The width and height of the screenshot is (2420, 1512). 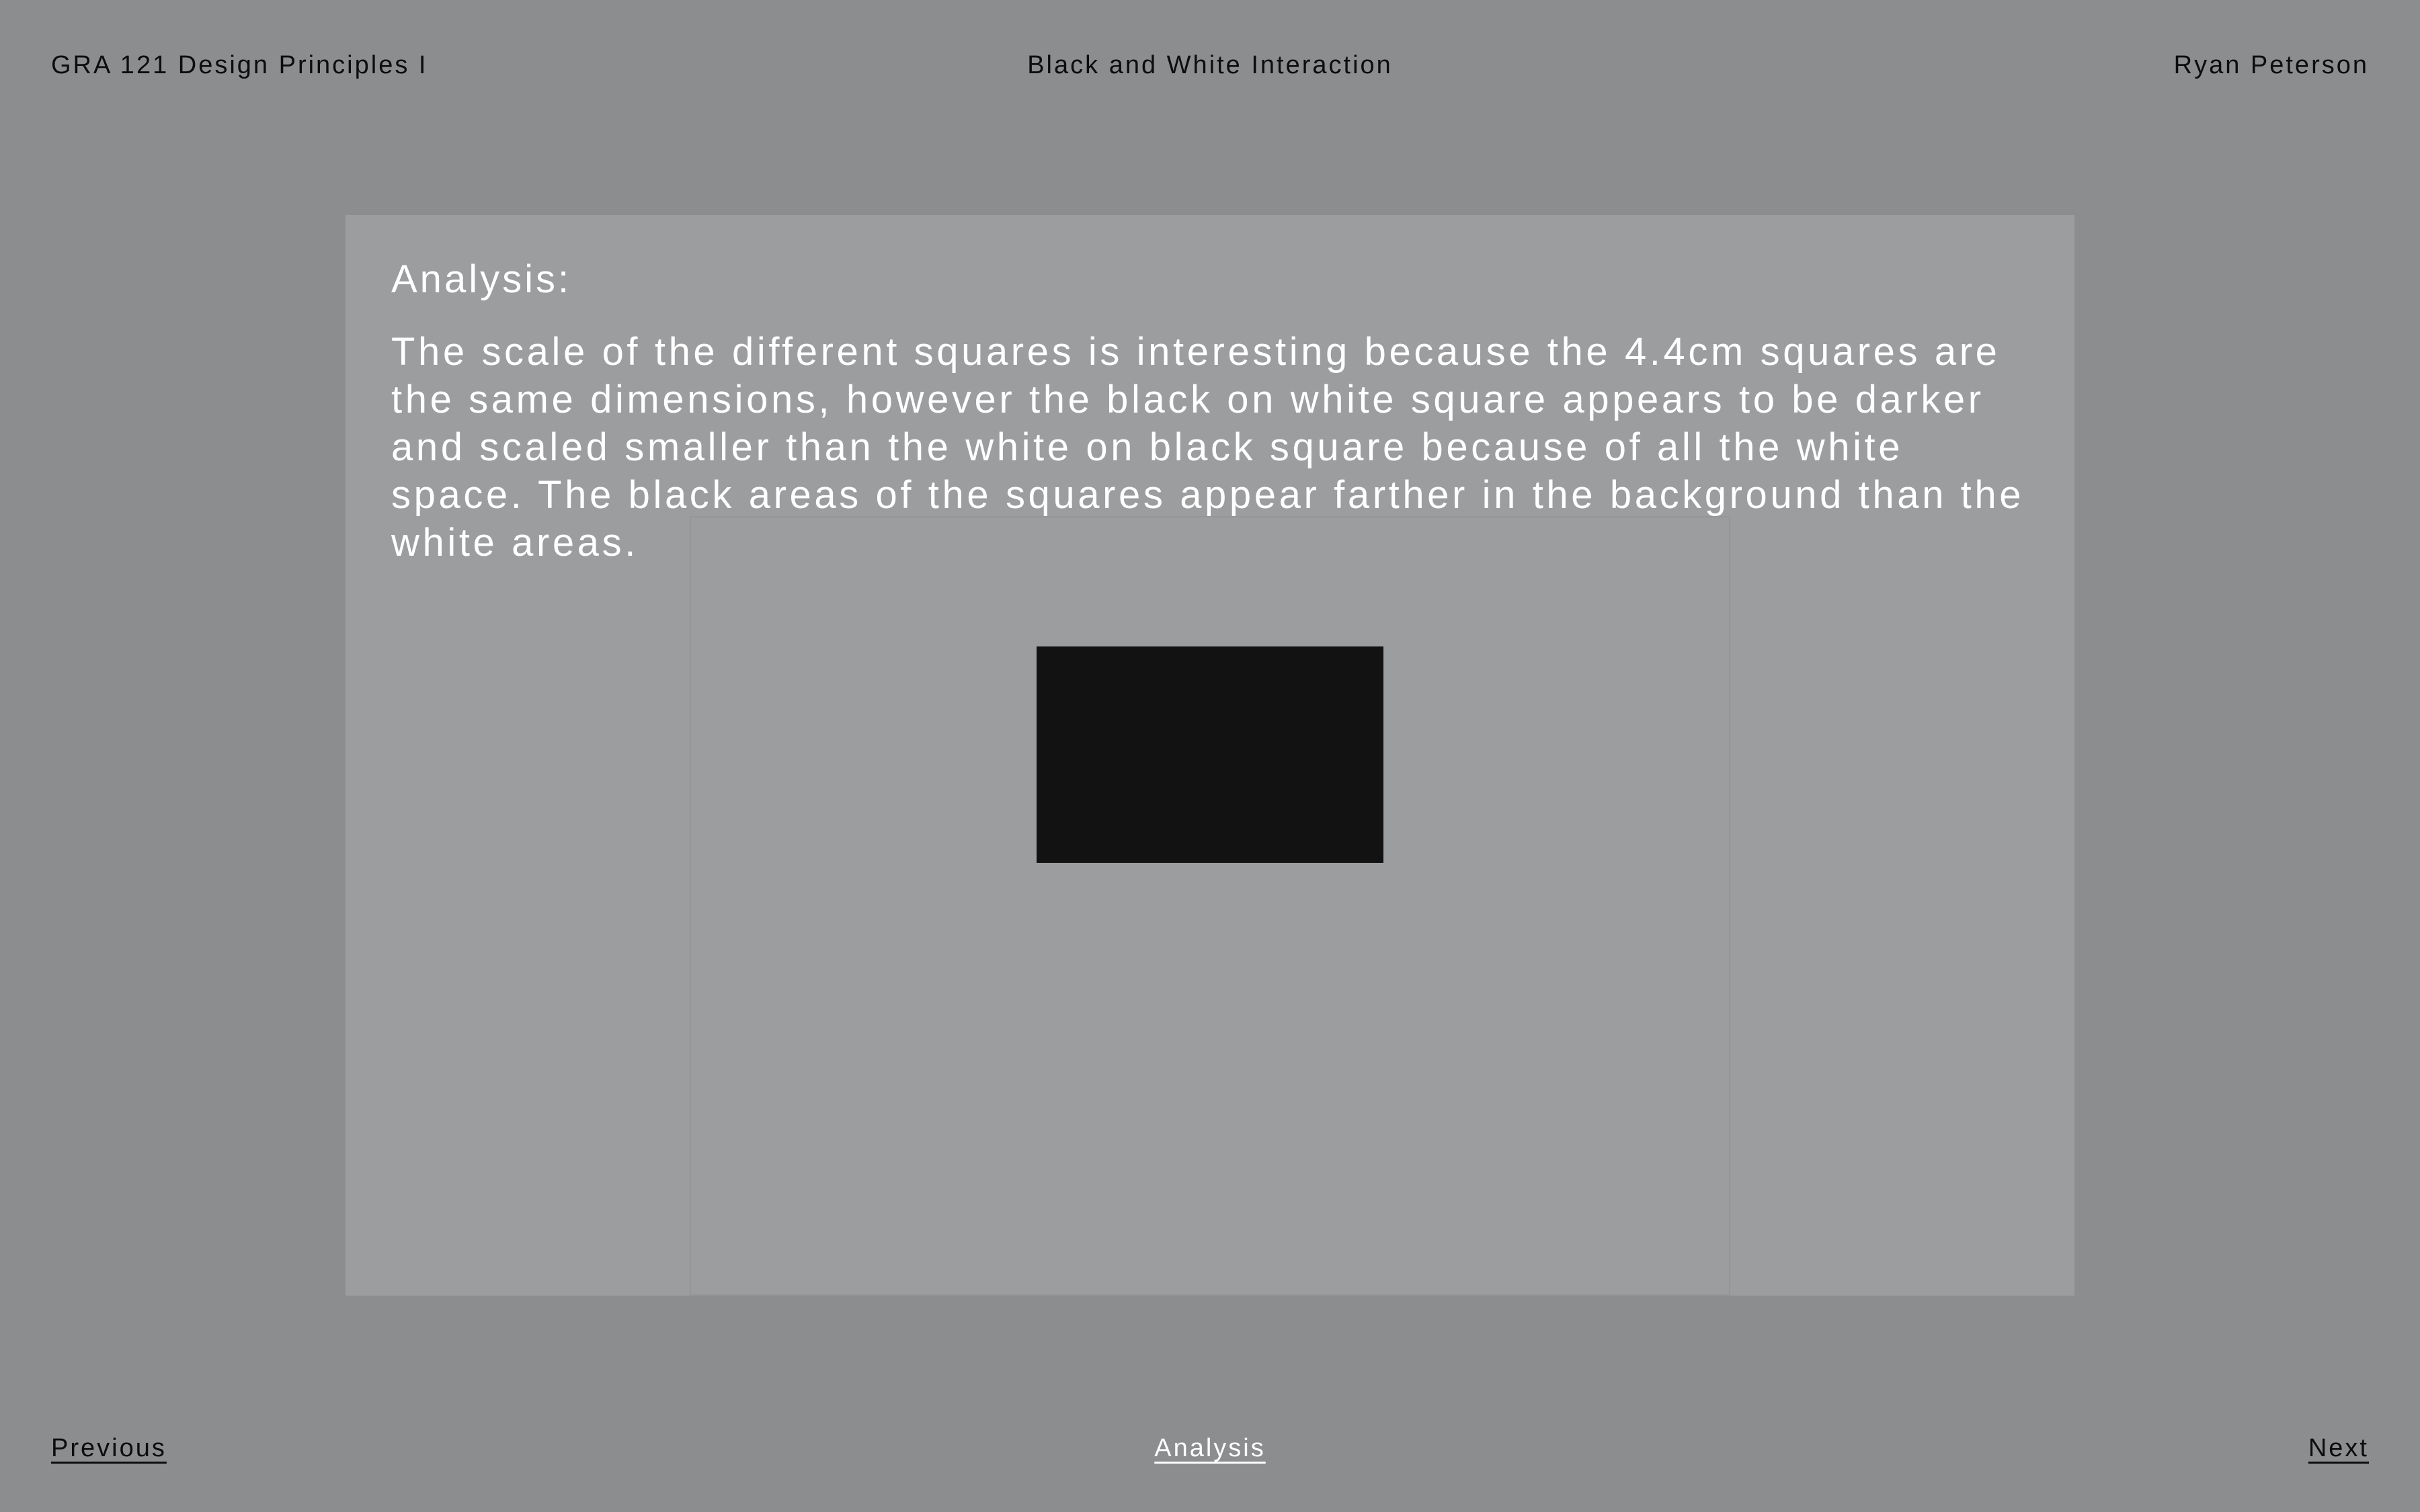 What do you see at coordinates (481, 279) in the screenshot?
I see `analysis-heading: Analysis:` at bounding box center [481, 279].